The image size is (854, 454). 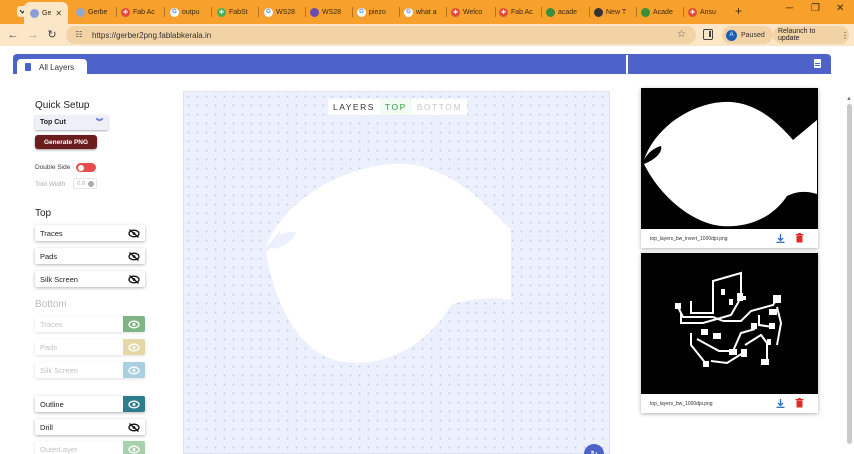 What do you see at coordinates (90, 279) in the screenshot?
I see `layer-top-silk-screen: Silk Screen` at bounding box center [90, 279].